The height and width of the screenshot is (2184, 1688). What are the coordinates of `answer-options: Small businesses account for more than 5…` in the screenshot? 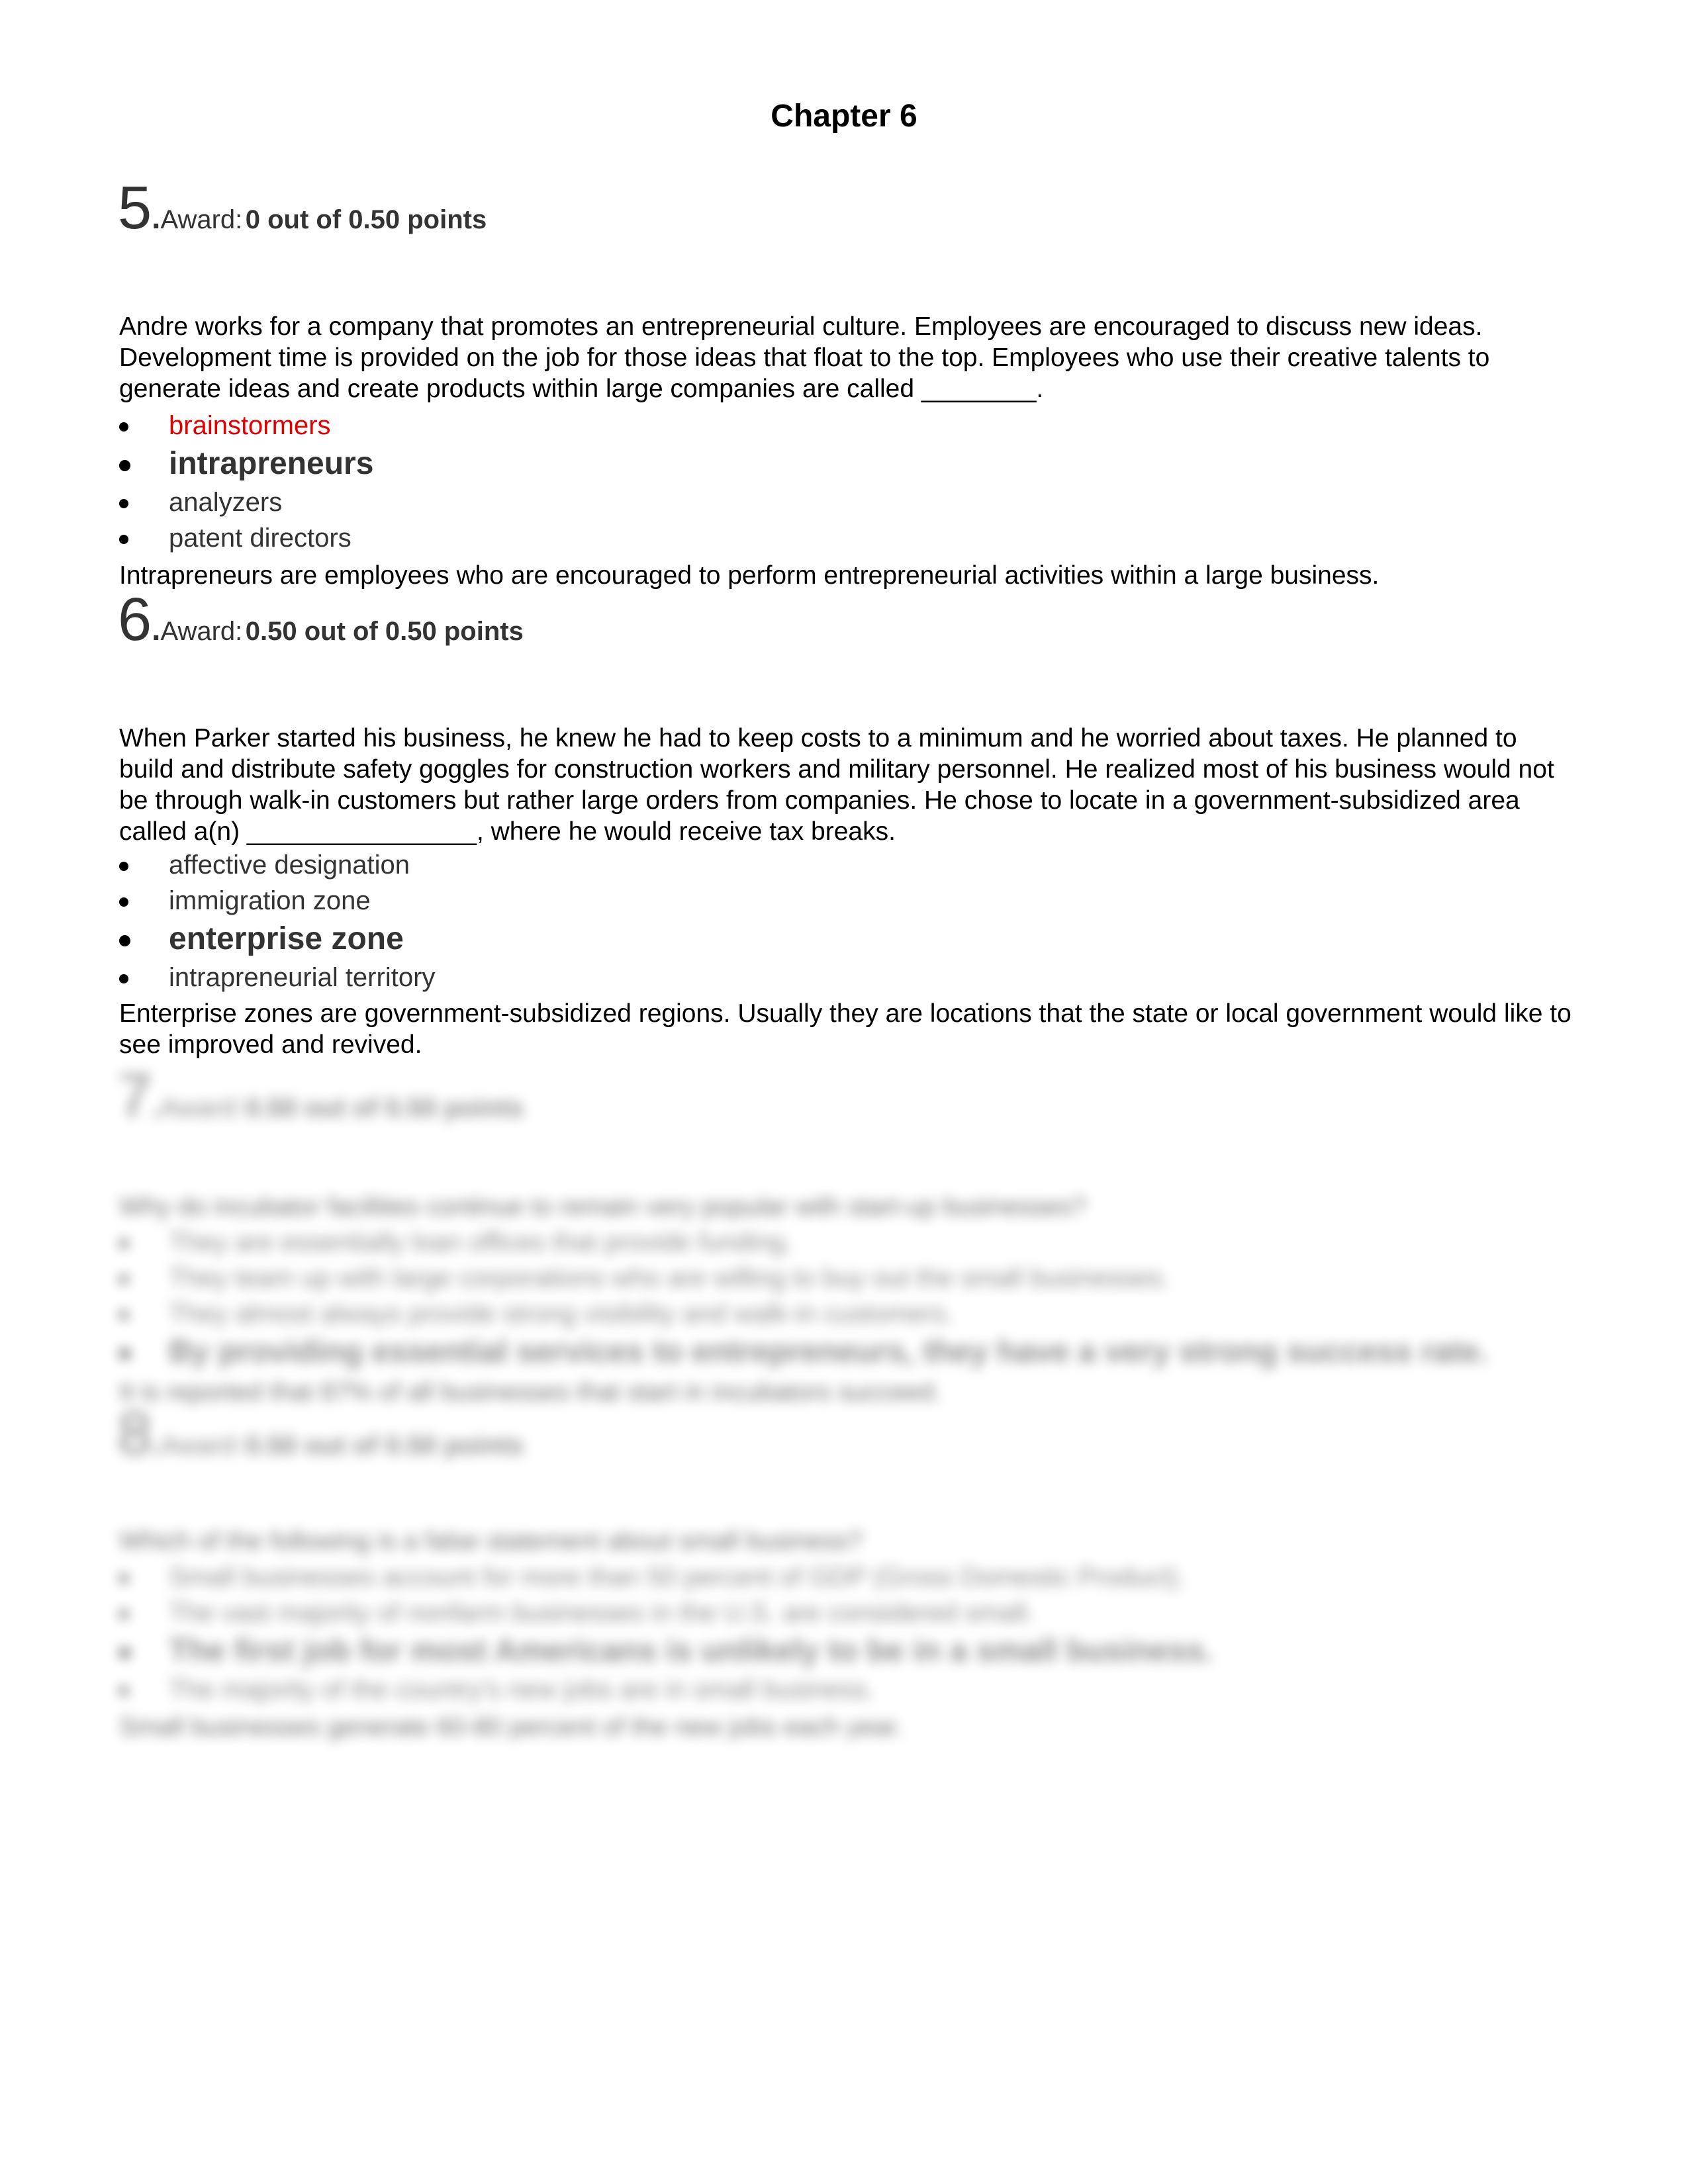 It's located at (666, 1633).